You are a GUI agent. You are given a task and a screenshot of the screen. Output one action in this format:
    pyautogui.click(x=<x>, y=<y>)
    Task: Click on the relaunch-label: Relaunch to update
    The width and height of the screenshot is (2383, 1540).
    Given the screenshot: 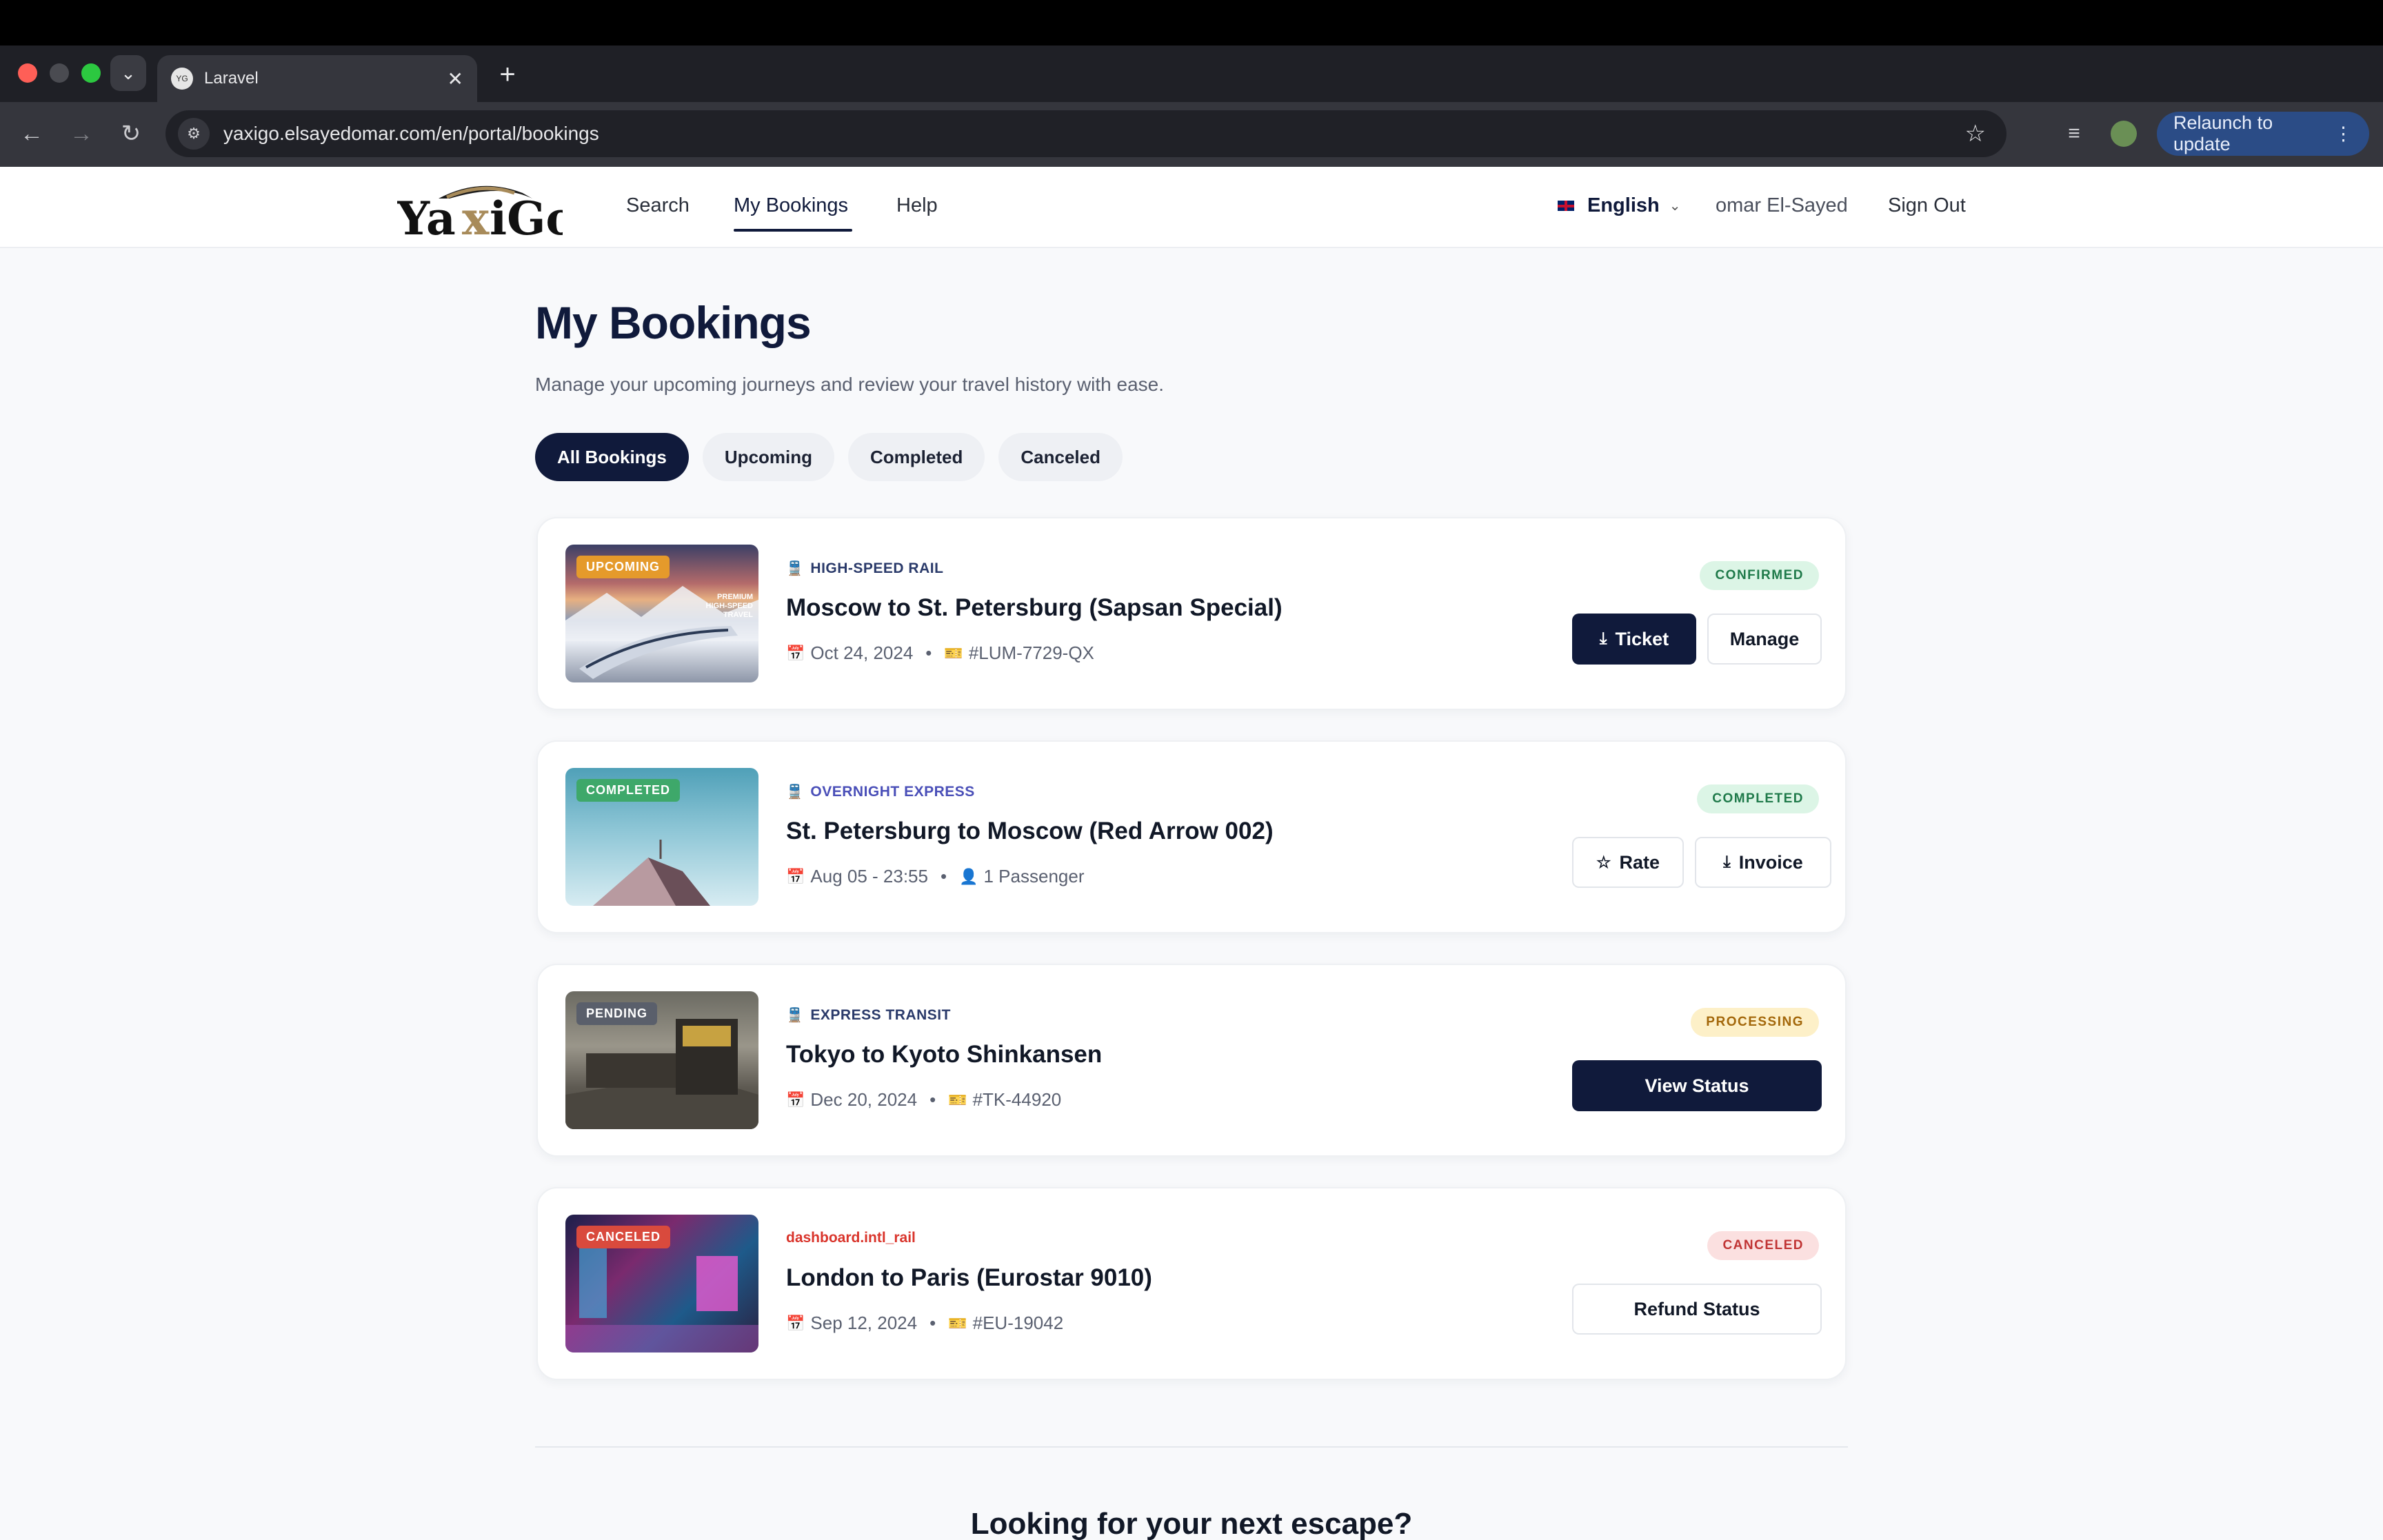 What is the action you would take?
    pyautogui.click(x=2223, y=133)
    